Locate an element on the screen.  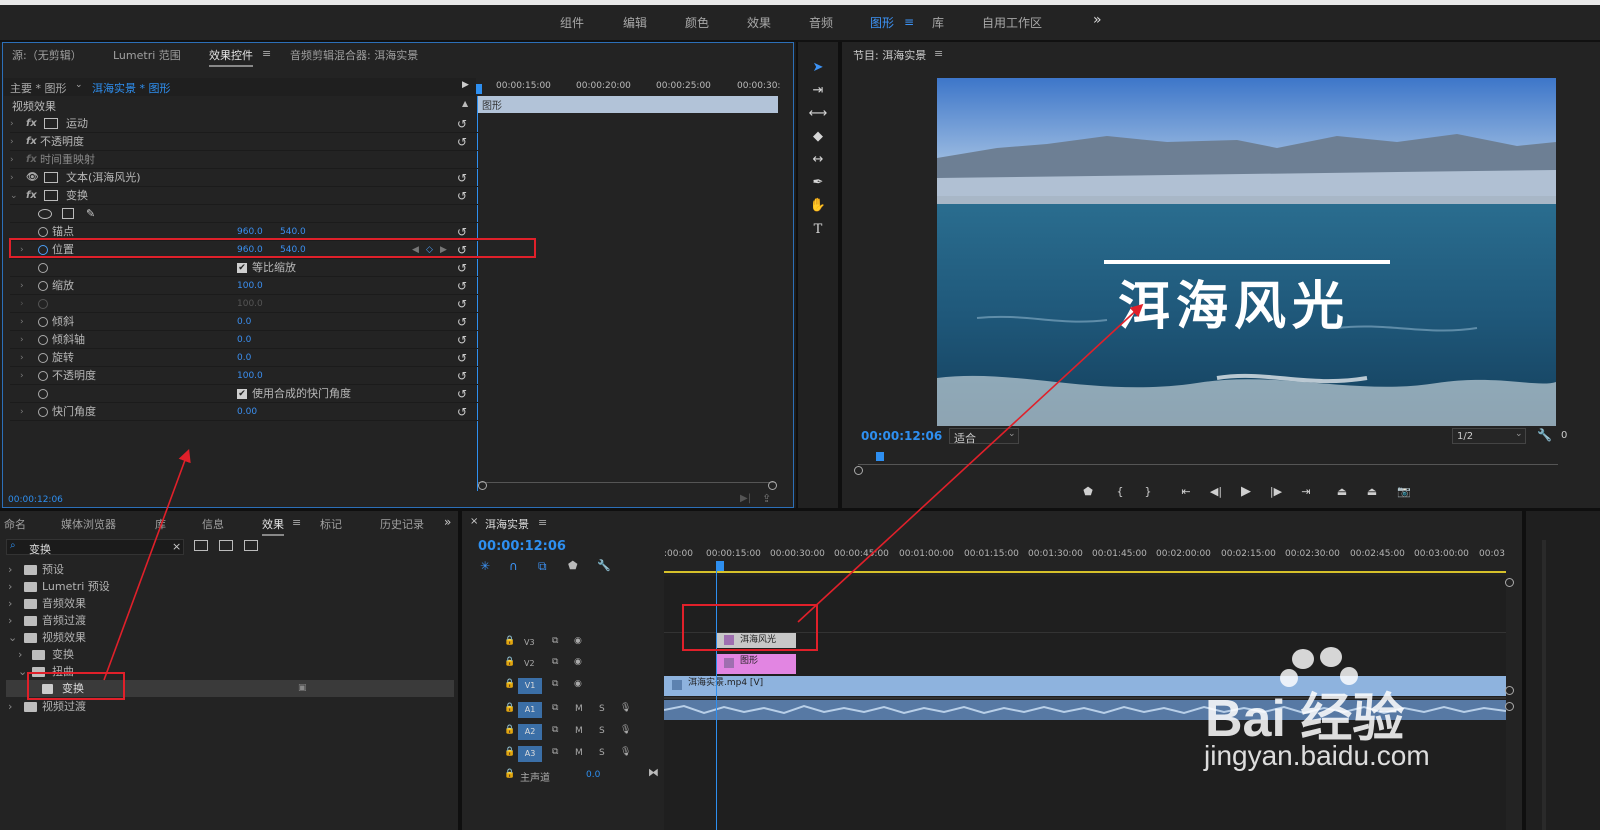
arrow-effect-to-controls is located at coordinates (147, 564).